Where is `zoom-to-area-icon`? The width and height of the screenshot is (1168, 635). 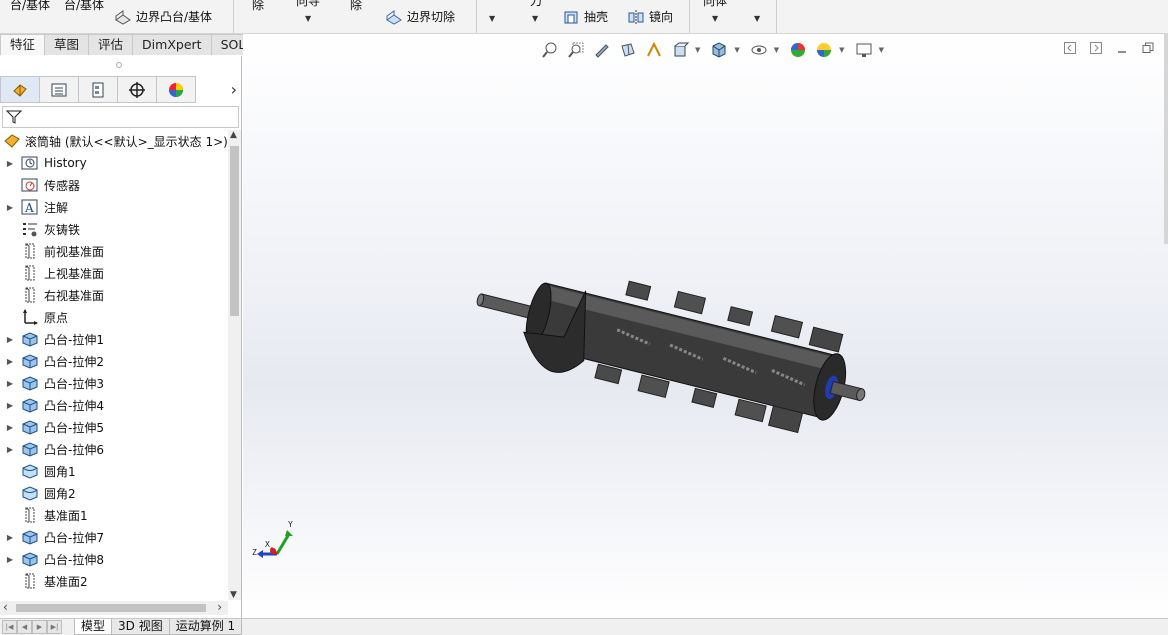
zoom-to-area-icon is located at coordinates (576, 50).